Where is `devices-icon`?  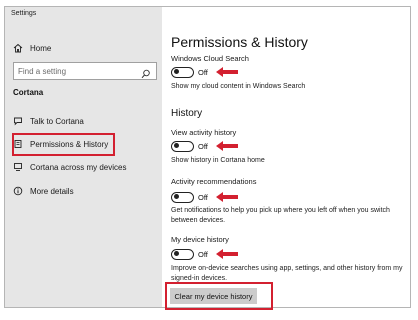
devices-icon is located at coordinates (18, 167).